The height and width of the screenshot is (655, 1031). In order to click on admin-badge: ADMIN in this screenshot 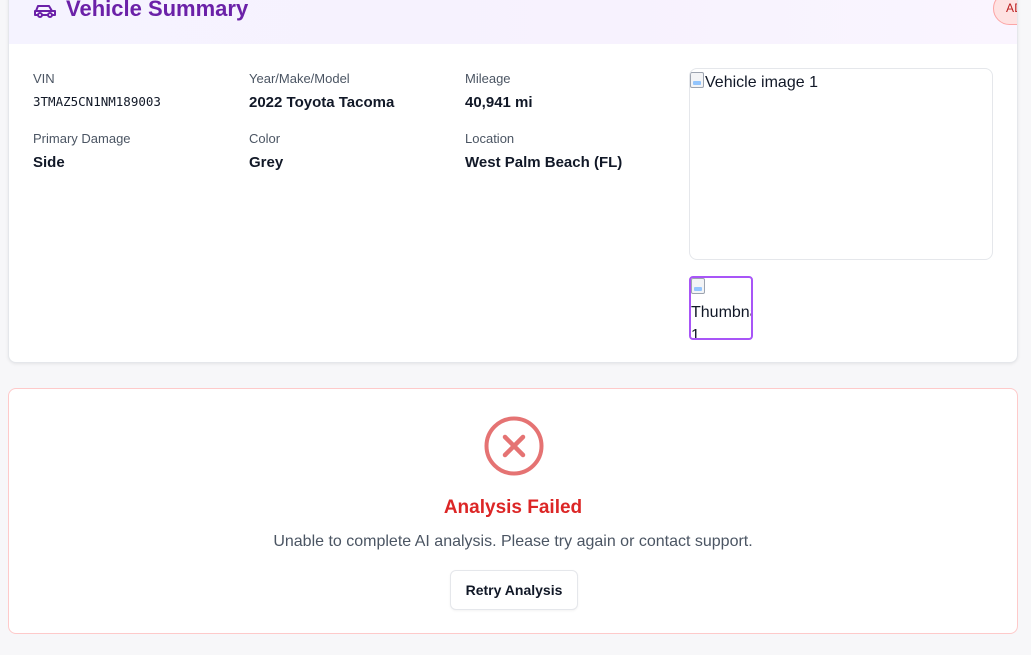, I will do `click(1005, 12)`.